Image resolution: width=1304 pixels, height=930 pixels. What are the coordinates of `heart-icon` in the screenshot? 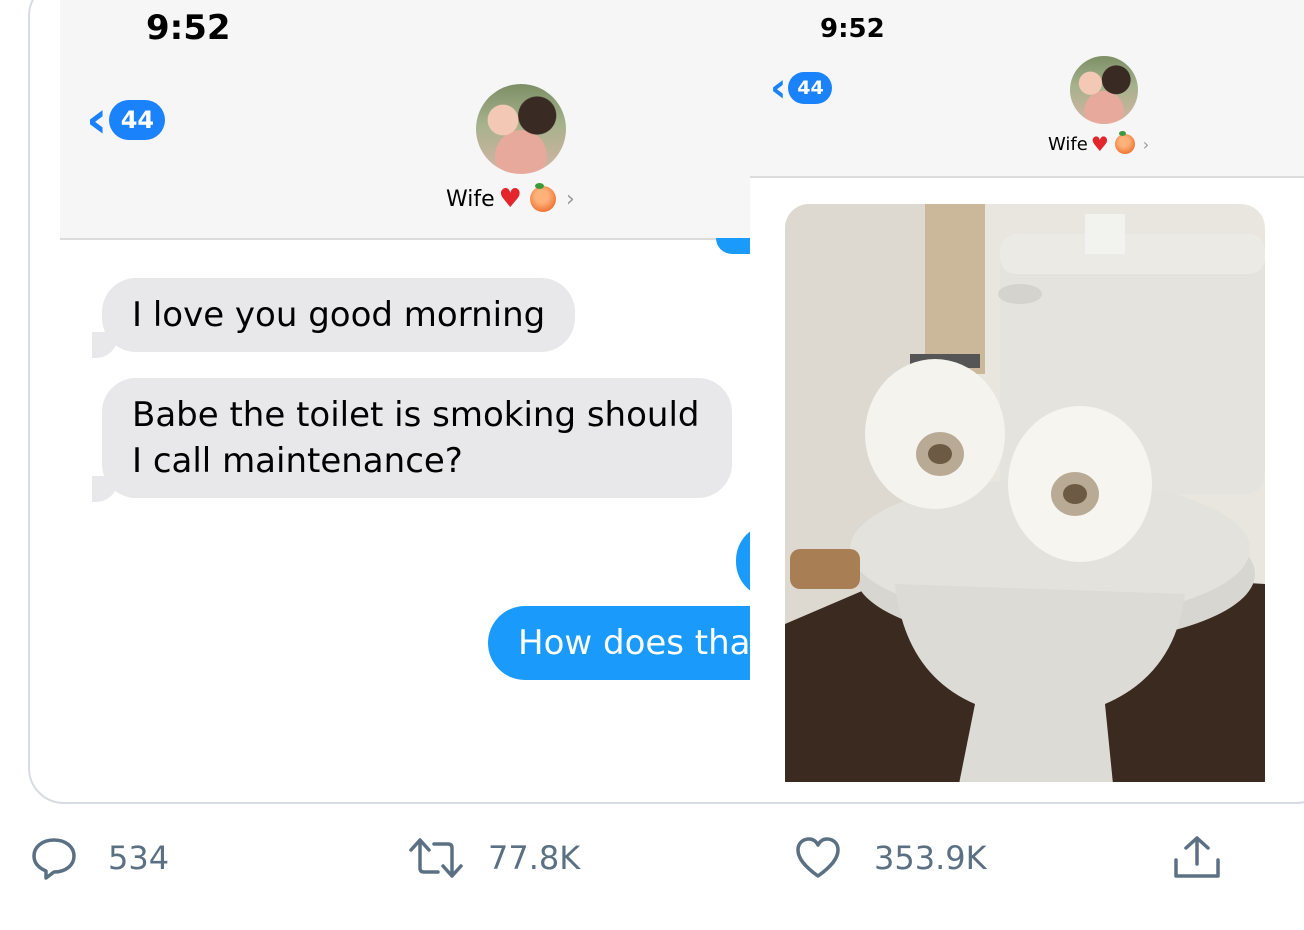 It's located at (818, 857).